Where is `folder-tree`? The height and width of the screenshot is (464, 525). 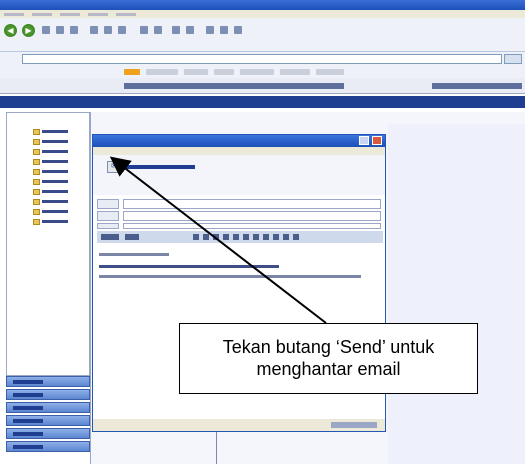 folder-tree is located at coordinates (48, 244).